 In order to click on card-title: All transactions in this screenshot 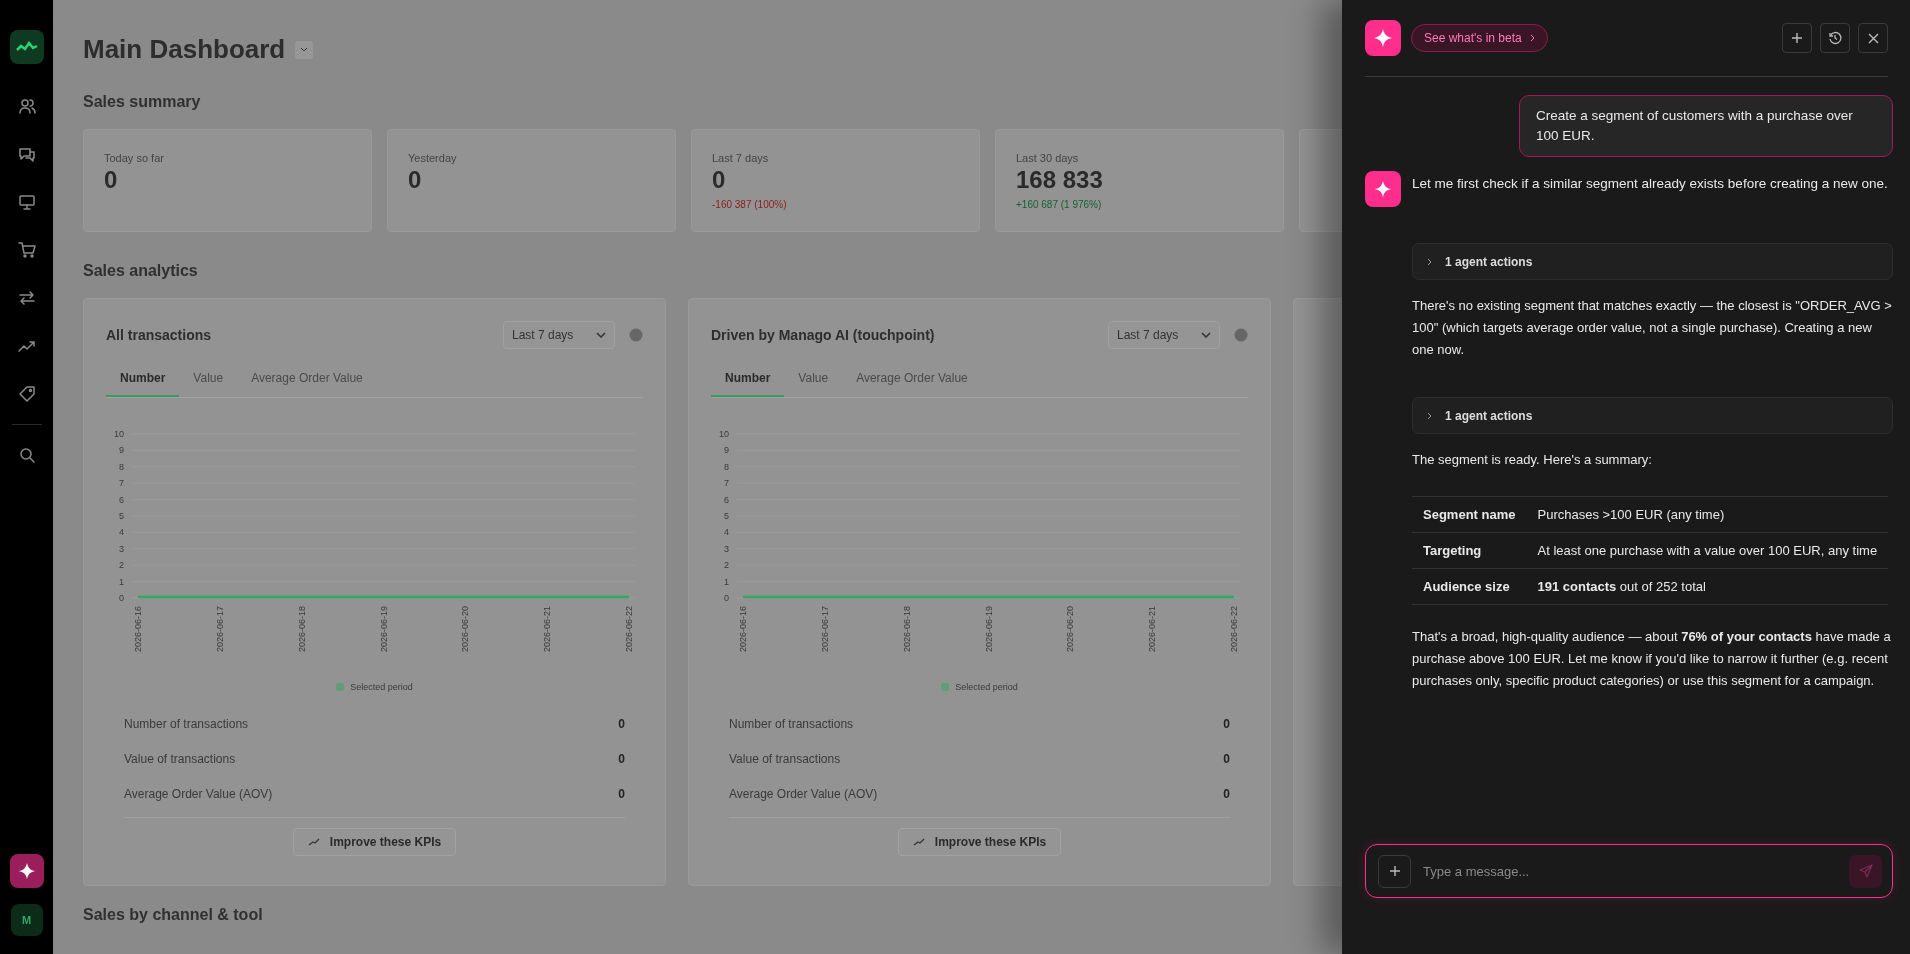, I will do `click(159, 335)`.